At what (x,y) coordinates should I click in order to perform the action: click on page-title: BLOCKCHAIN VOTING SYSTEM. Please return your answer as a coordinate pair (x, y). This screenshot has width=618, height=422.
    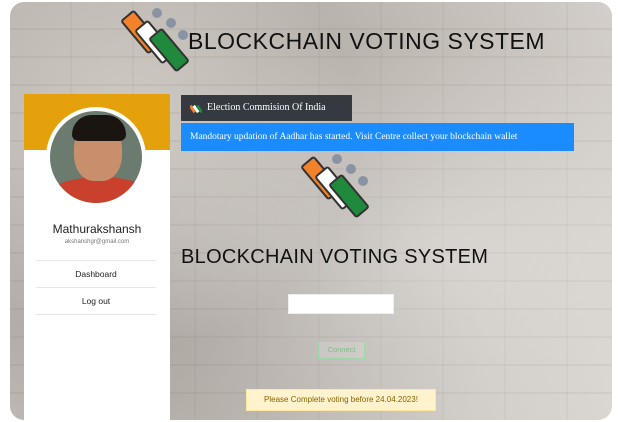
    Looking at the image, I should click on (367, 41).